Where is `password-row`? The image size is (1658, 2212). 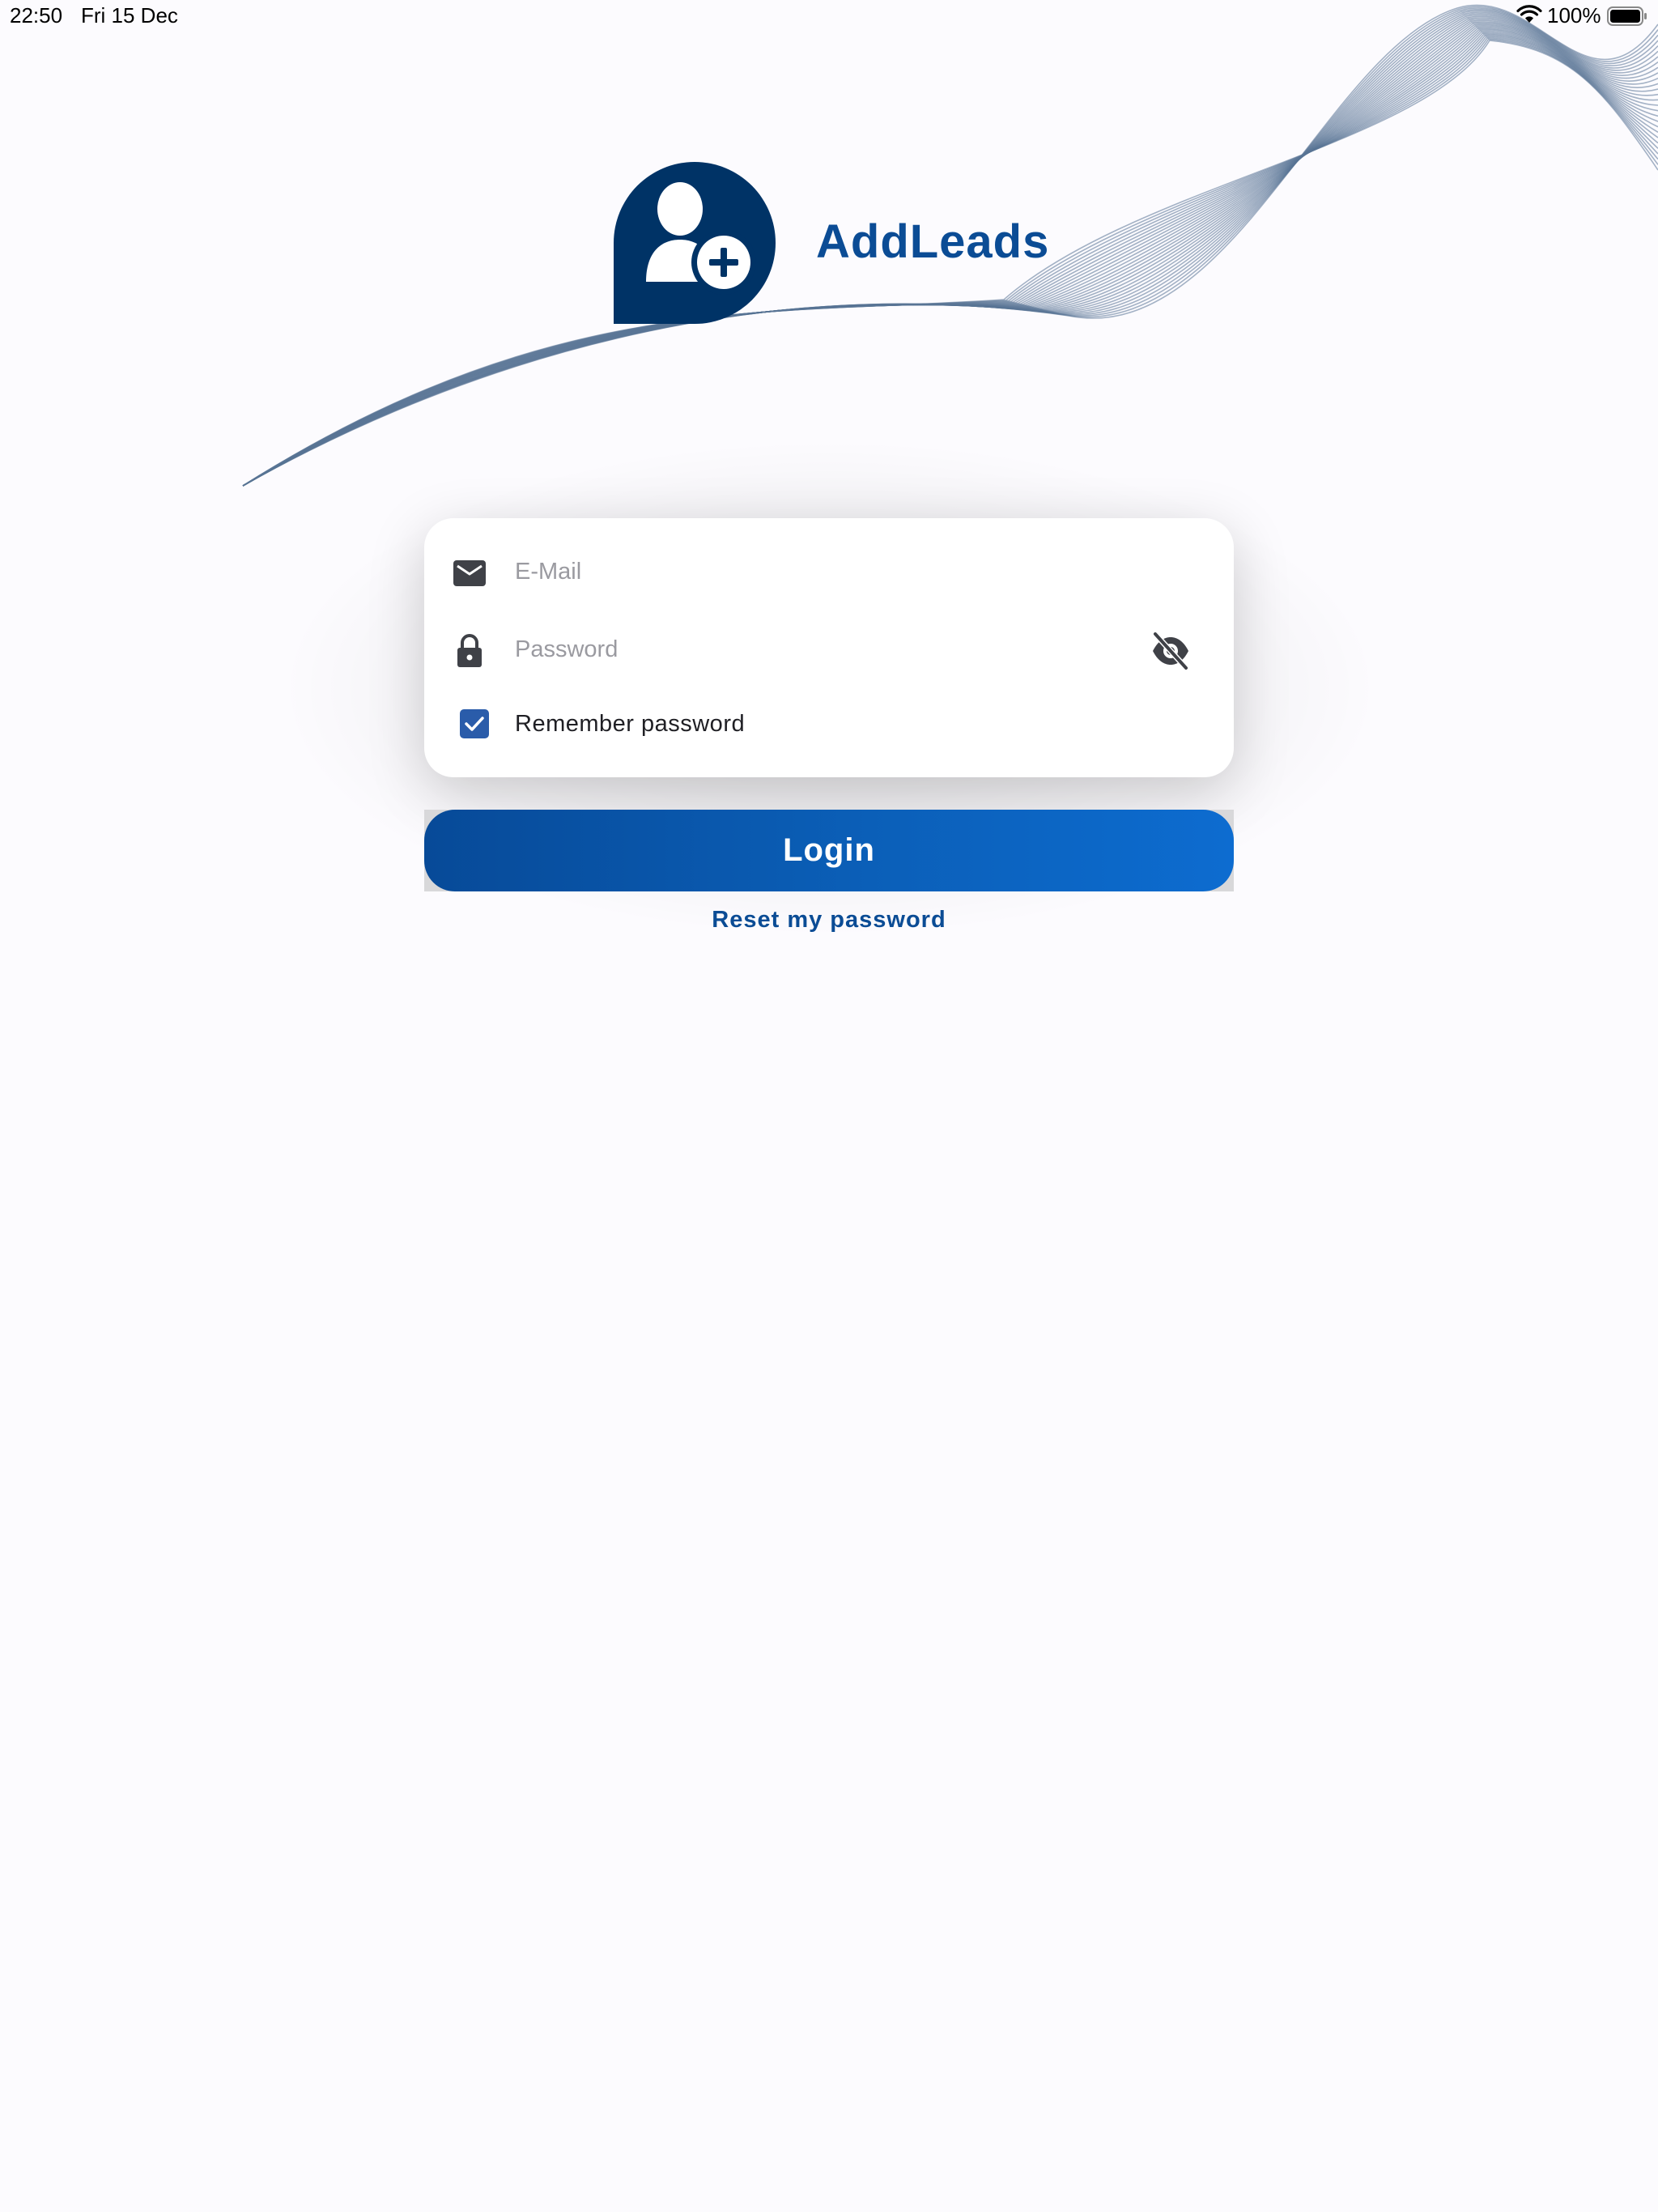
password-row is located at coordinates (829, 649).